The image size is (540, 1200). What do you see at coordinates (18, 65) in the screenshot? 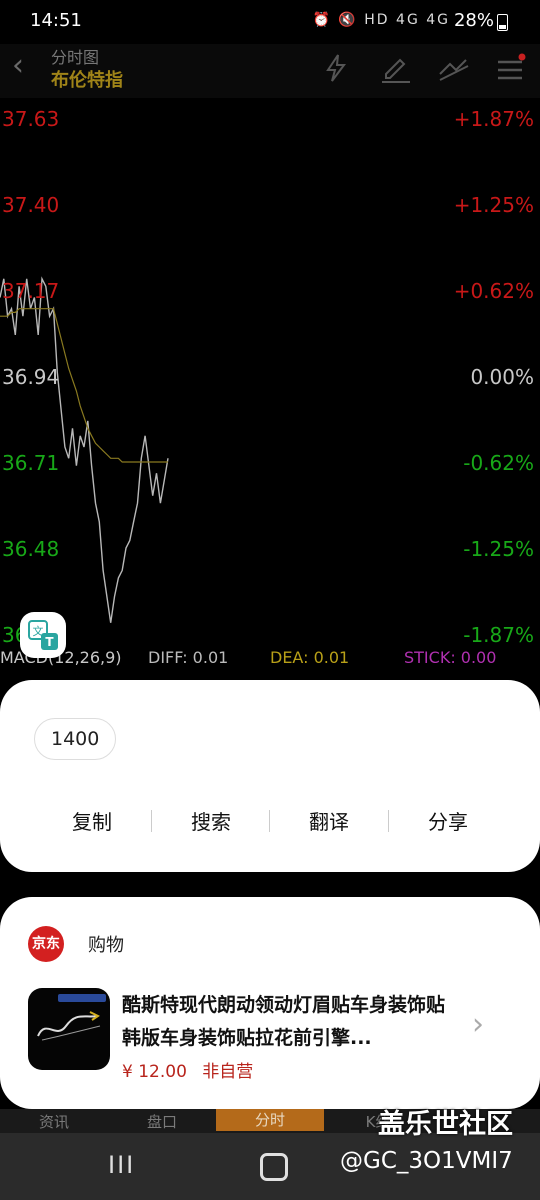
I see `back-icon: ‹` at bounding box center [18, 65].